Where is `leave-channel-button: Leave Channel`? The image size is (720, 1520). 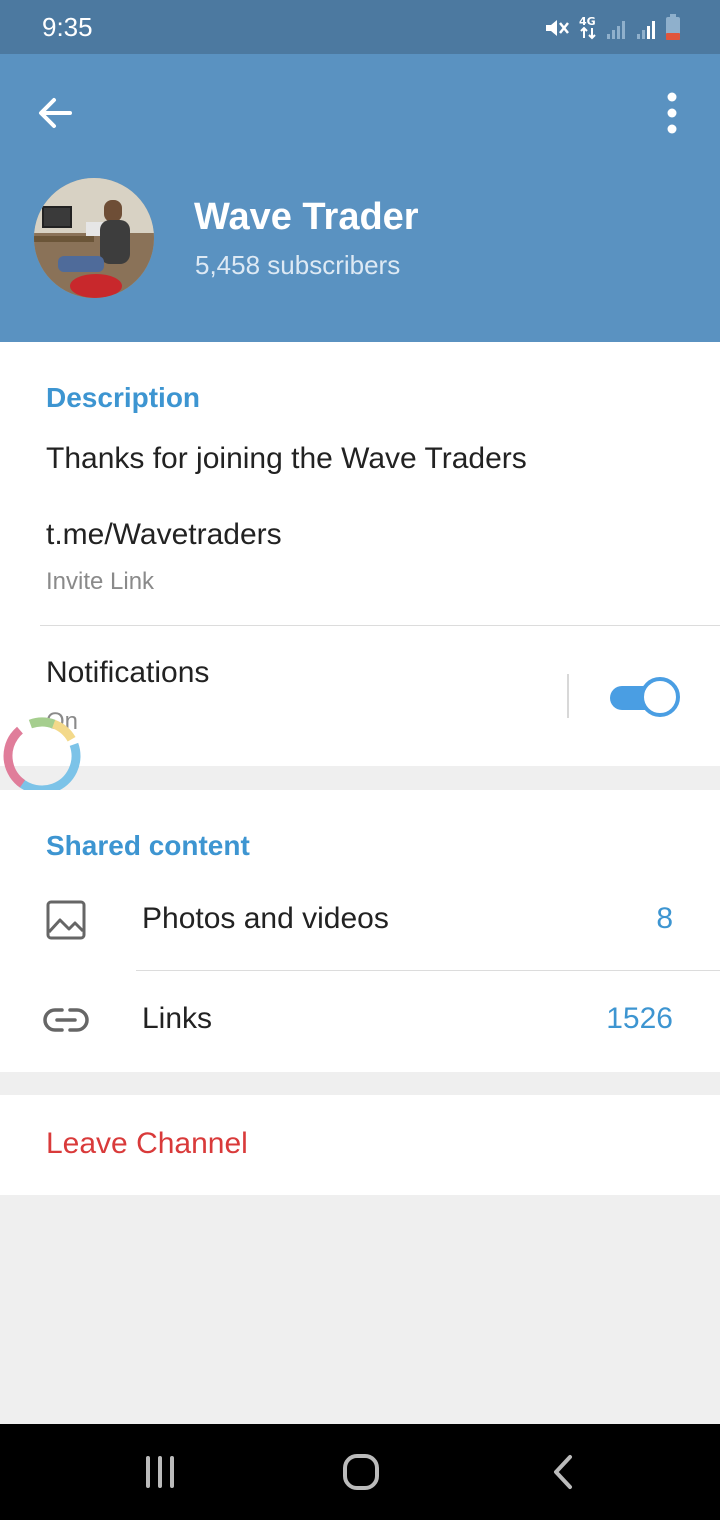 leave-channel-button: Leave Channel is located at coordinates (147, 1144).